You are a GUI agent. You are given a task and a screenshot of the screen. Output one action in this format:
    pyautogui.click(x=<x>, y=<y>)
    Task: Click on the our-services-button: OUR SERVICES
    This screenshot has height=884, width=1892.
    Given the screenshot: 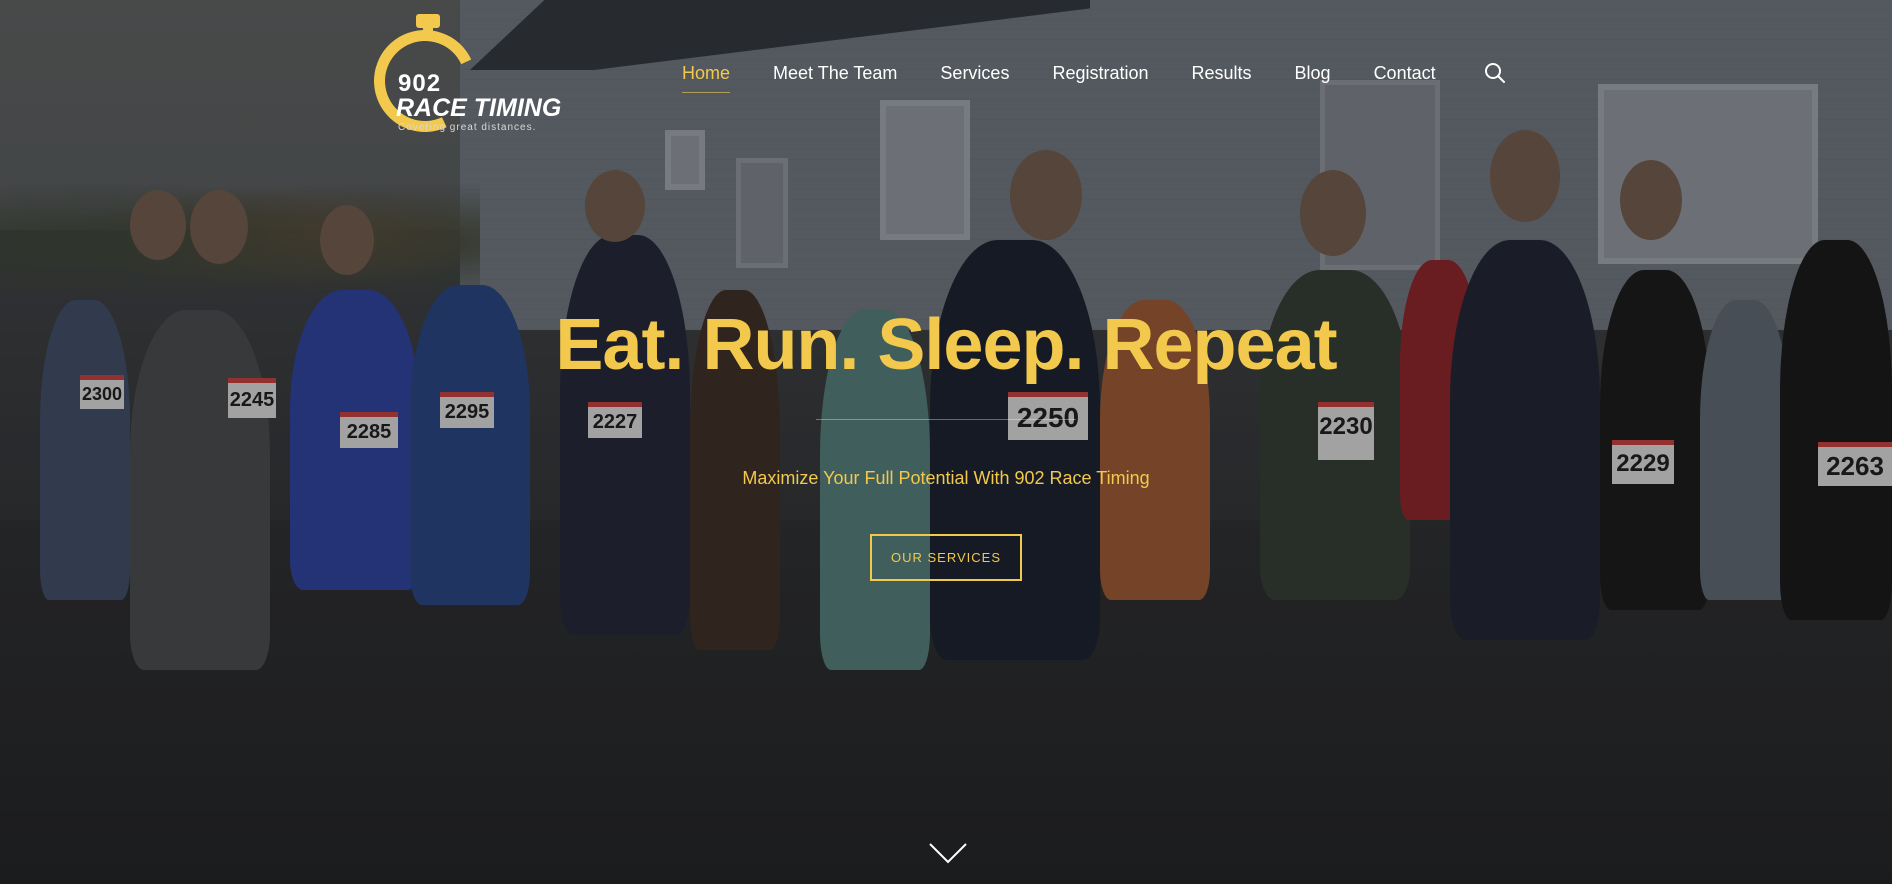 What is the action you would take?
    pyautogui.click(x=946, y=557)
    